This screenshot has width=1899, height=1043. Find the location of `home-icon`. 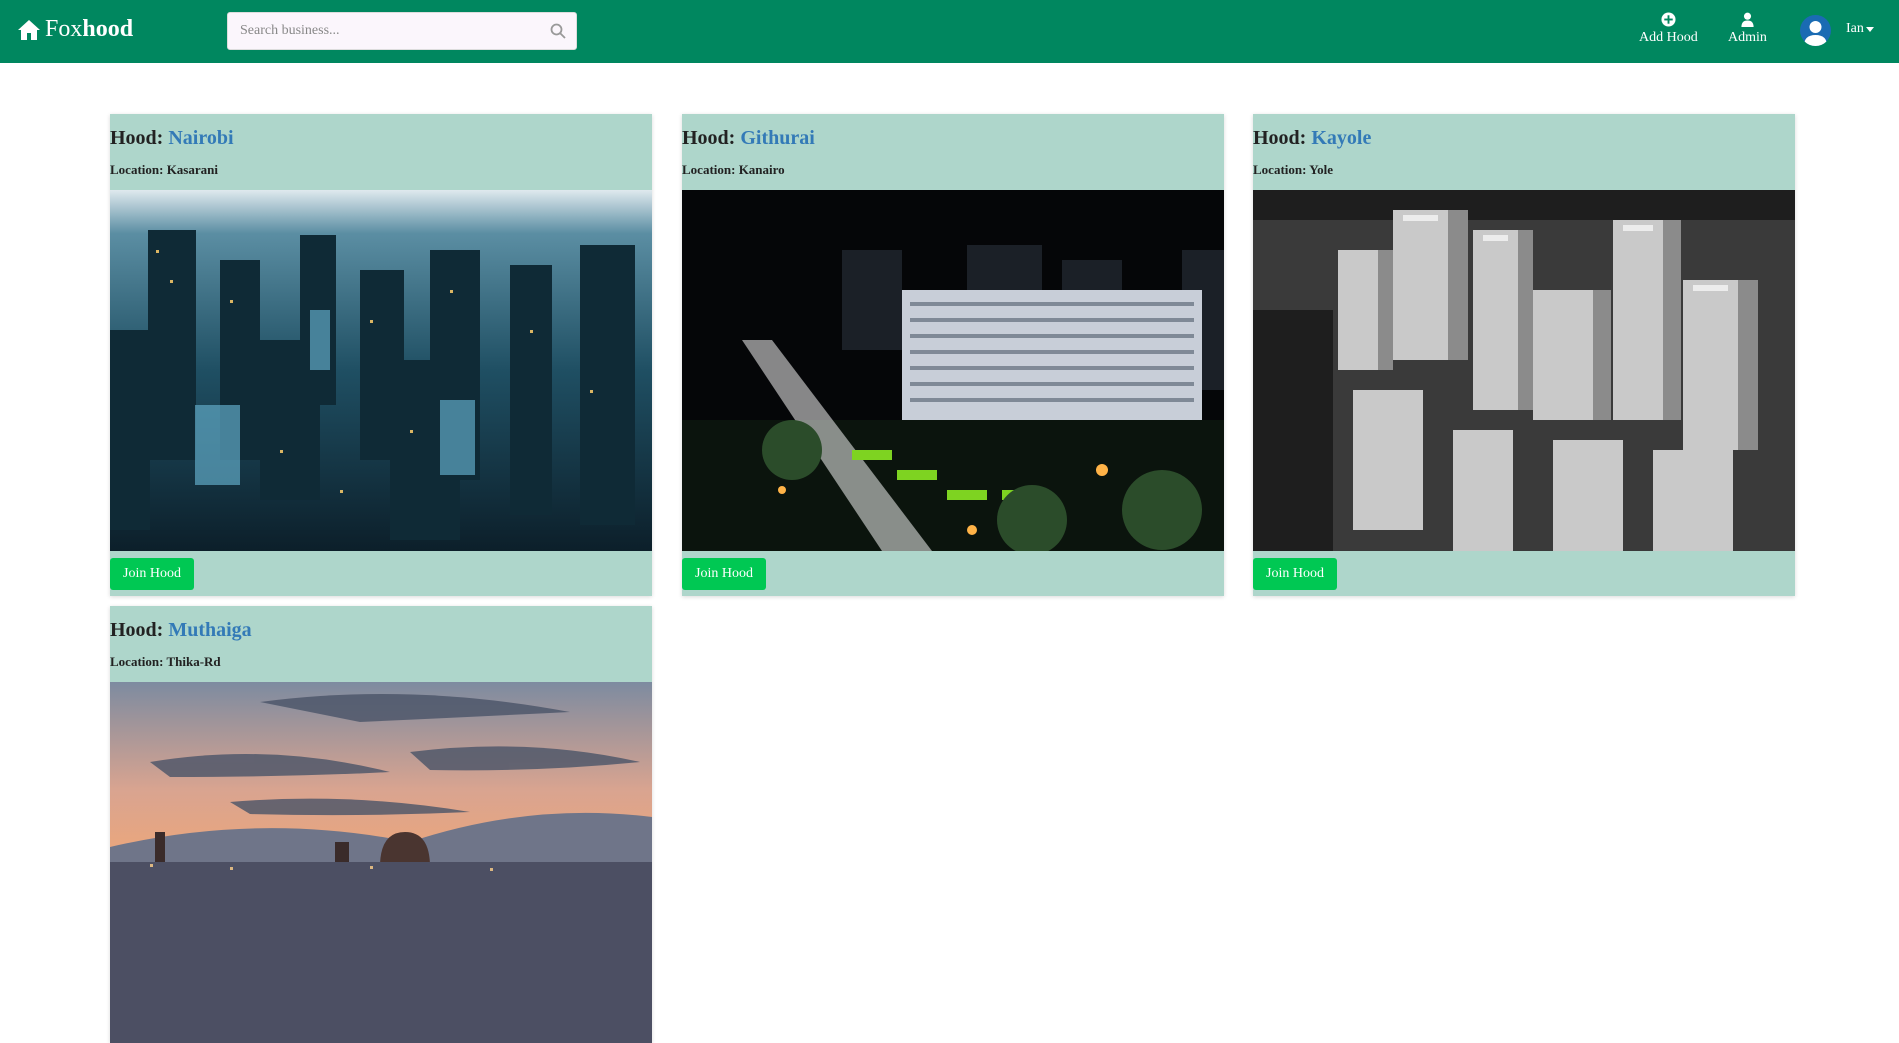

home-icon is located at coordinates (29, 29).